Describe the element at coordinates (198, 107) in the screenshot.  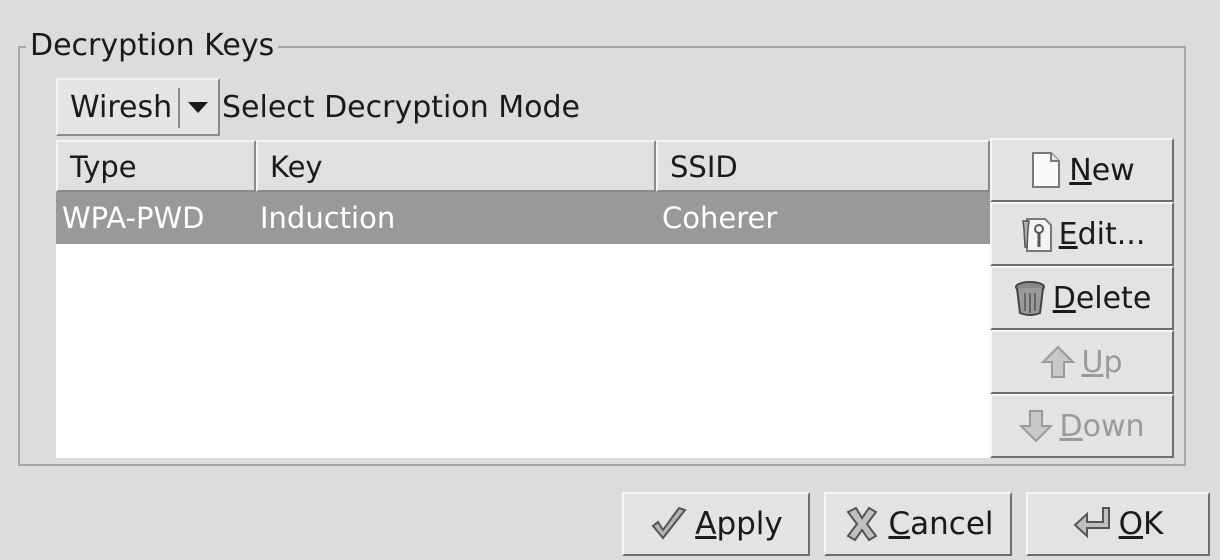
I see `chevron-down-icon` at that location.